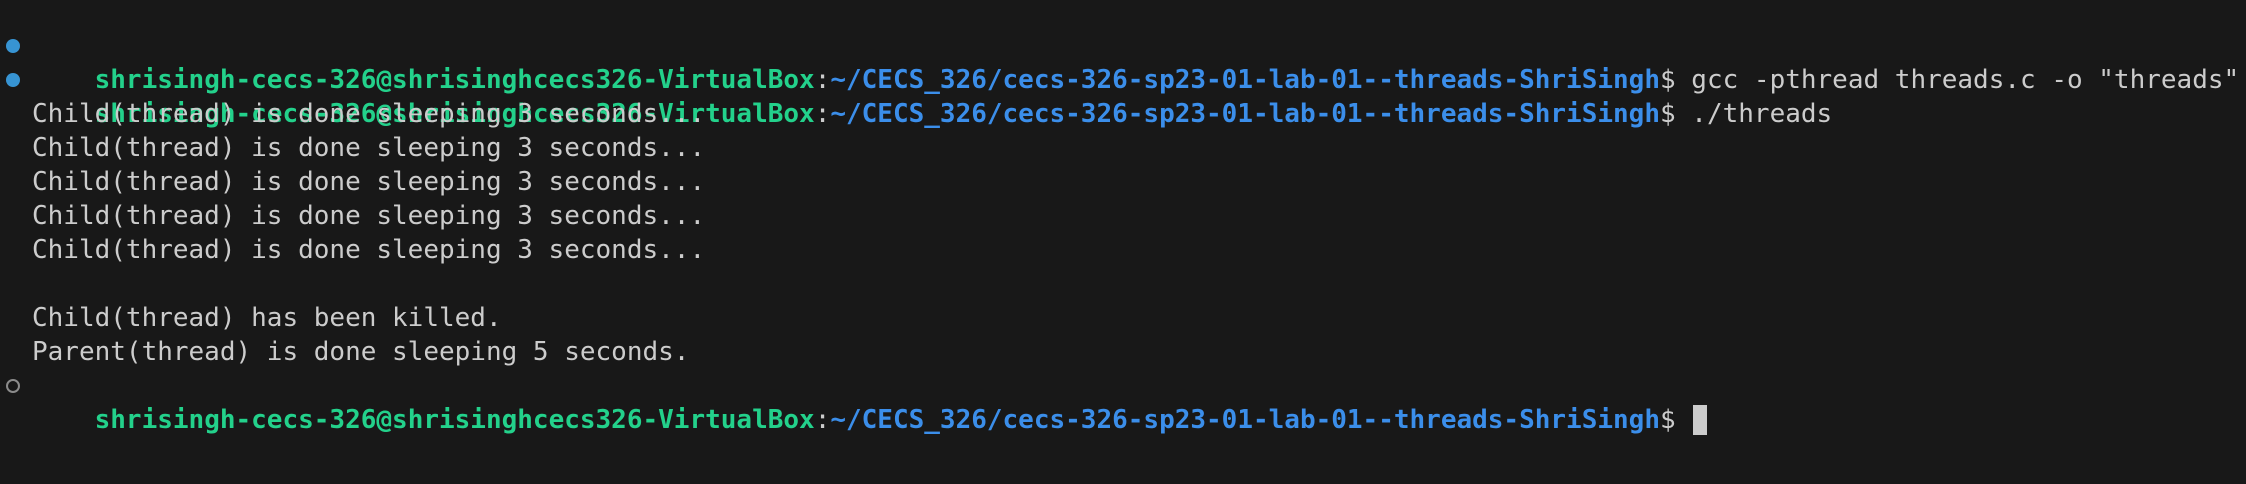 Image resolution: width=2246 pixels, height=484 pixels. Describe the element at coordinates (1700, 420) in the screenshot. I see `cursor-icon` at that location.